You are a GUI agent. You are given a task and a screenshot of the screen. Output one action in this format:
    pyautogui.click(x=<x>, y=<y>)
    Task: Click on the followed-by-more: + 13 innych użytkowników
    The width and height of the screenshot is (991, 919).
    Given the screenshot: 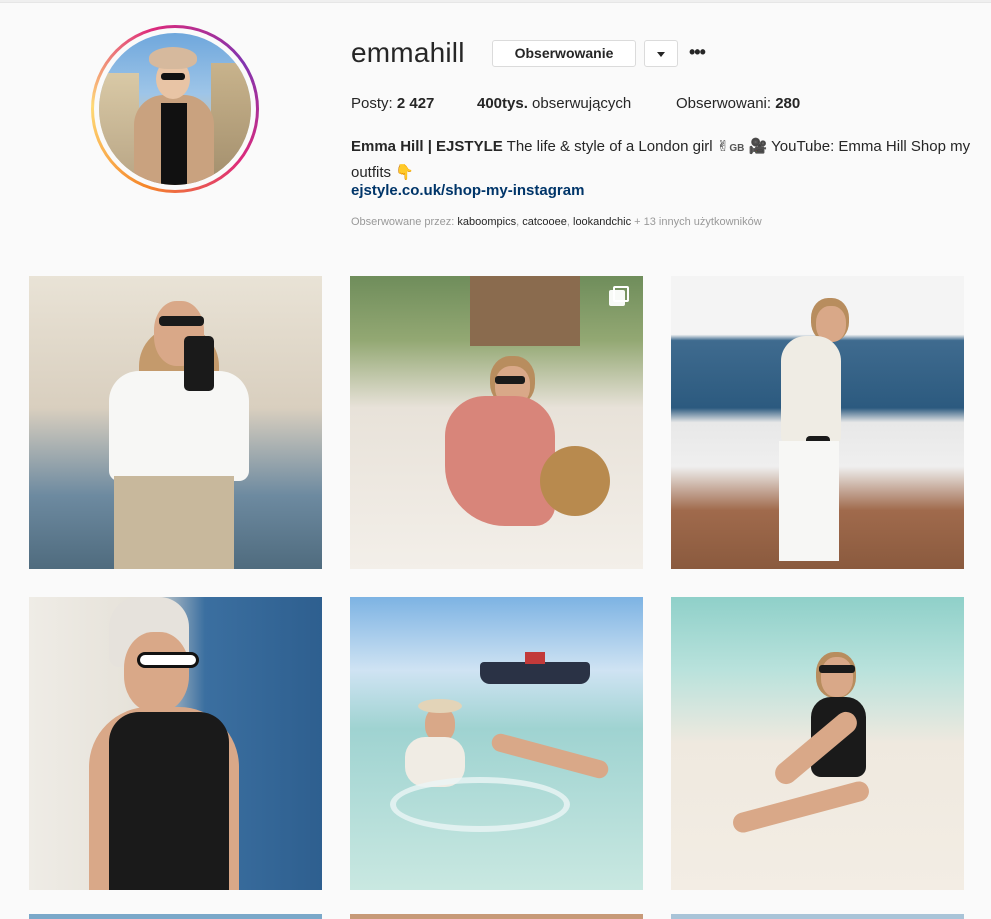 What is the action you would take?
    pyautogui.click(x=697, y=222)
    